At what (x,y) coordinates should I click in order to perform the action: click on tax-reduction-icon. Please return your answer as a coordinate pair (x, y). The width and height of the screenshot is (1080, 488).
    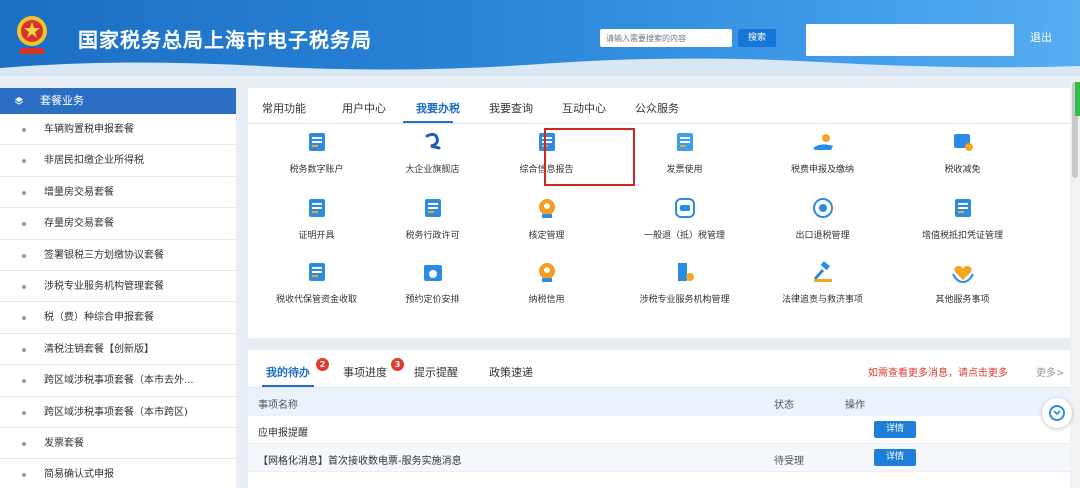
    Looking at the image, I should click on (963, 142).